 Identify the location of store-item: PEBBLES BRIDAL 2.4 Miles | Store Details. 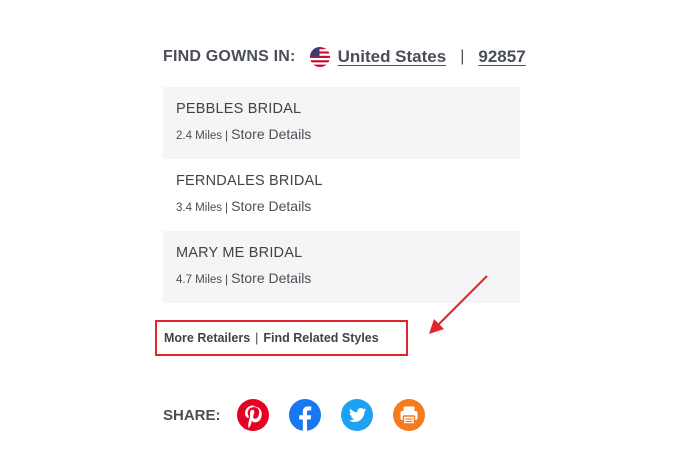
(341, 123).